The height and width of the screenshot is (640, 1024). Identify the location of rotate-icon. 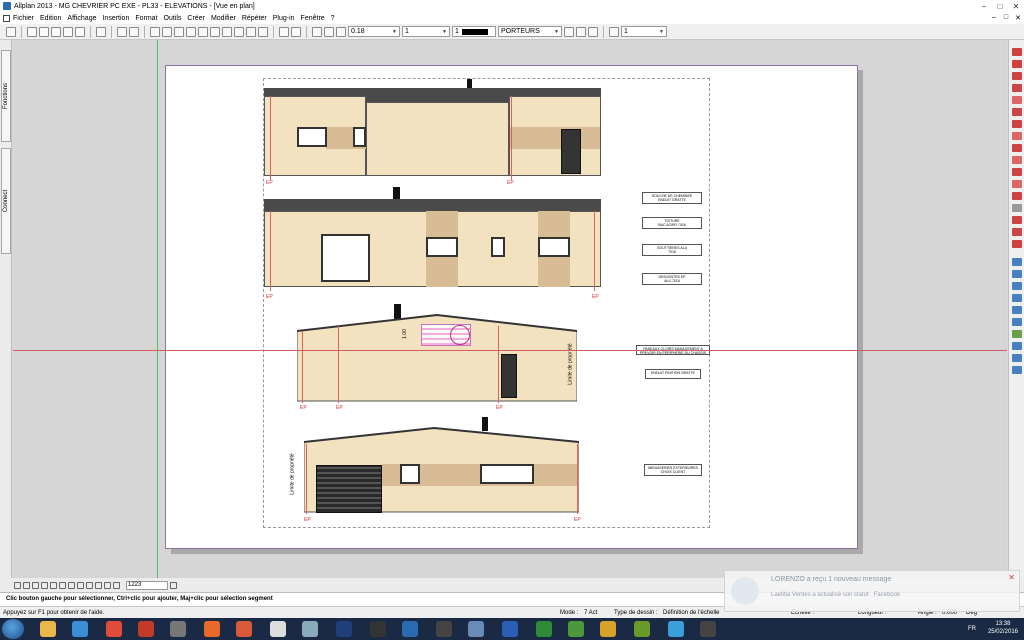
(1017, 136).